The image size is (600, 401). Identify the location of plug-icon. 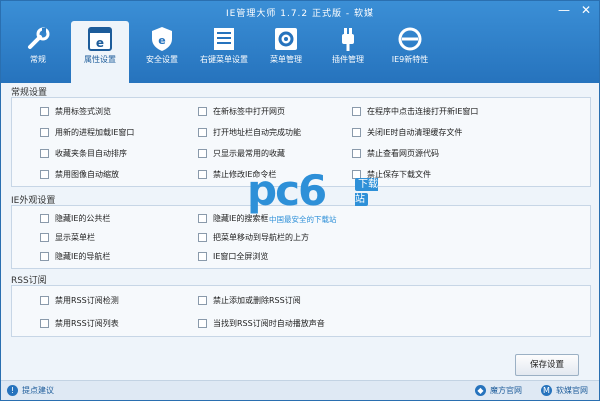
(348, 39).